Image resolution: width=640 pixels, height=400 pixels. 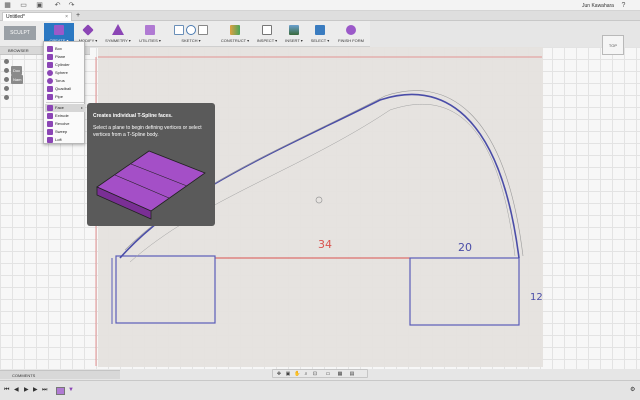 What do you see at coordinates (50, 116) in the screenshot?
I see `extrude-icon` at bounding box center [50, 116].